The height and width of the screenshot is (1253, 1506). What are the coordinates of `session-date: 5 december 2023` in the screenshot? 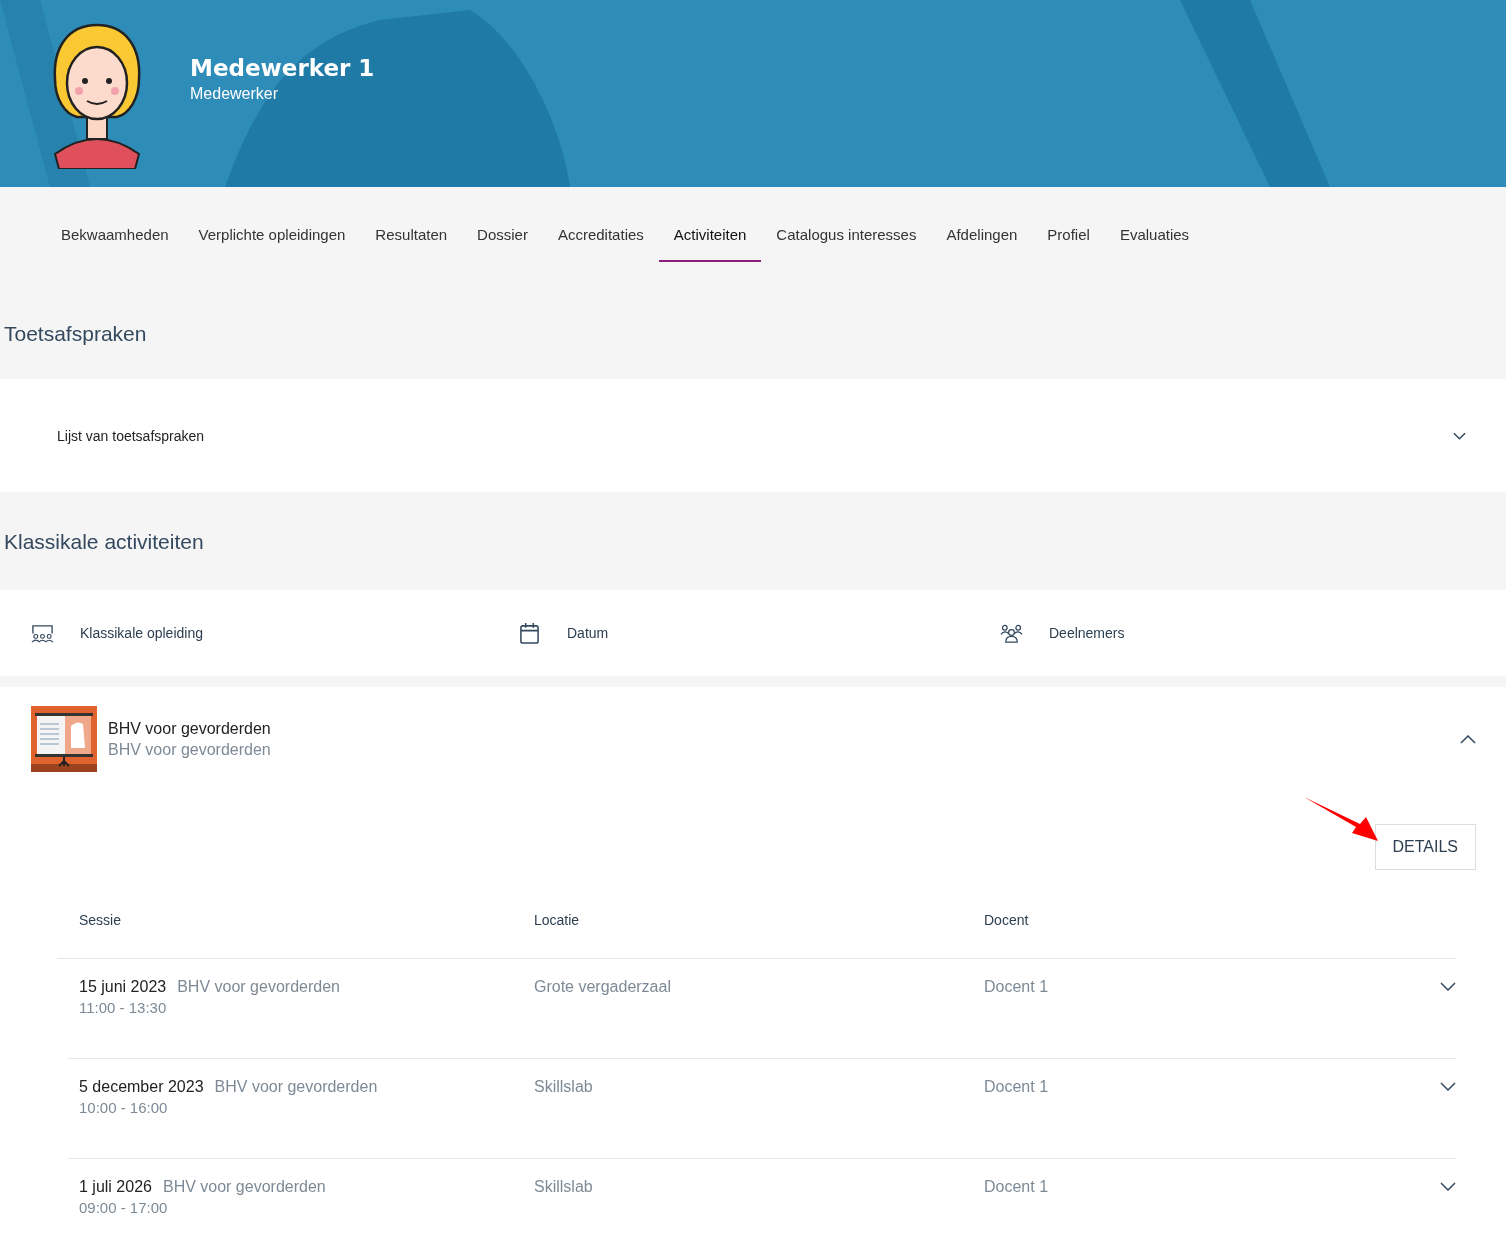 It's located at (141, 1087).